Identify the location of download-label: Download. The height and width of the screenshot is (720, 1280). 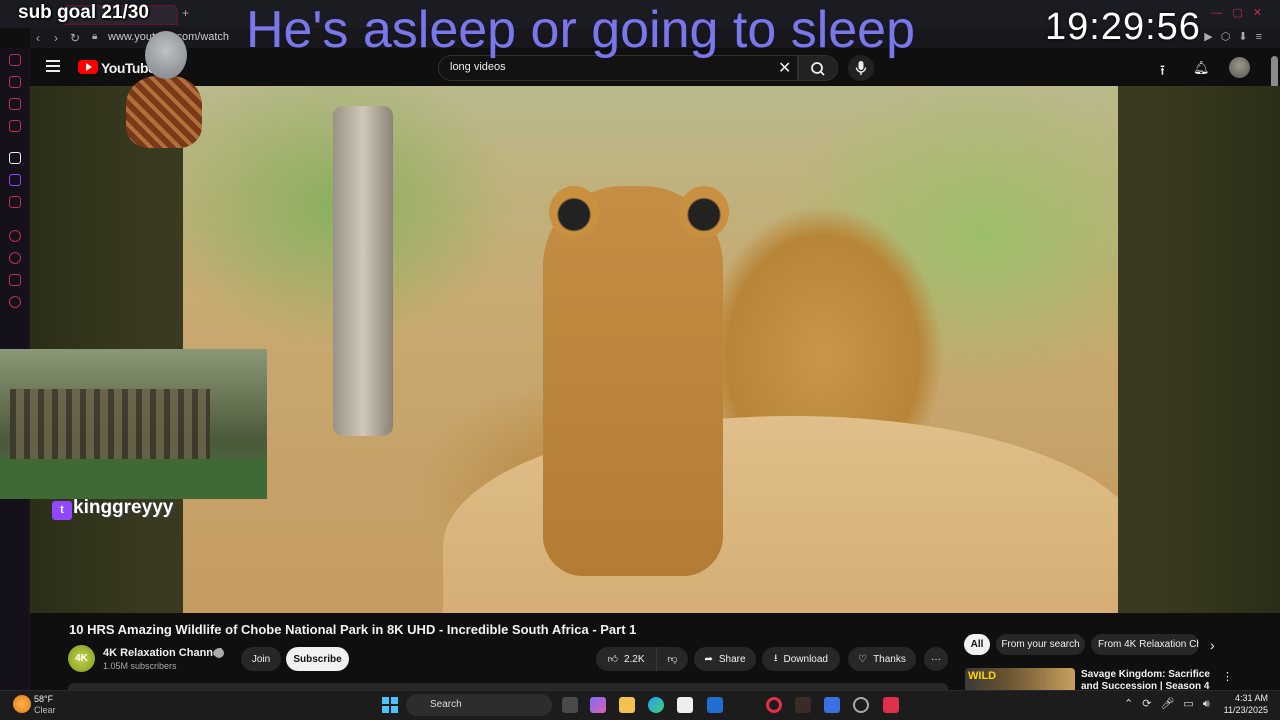
(805, 659).